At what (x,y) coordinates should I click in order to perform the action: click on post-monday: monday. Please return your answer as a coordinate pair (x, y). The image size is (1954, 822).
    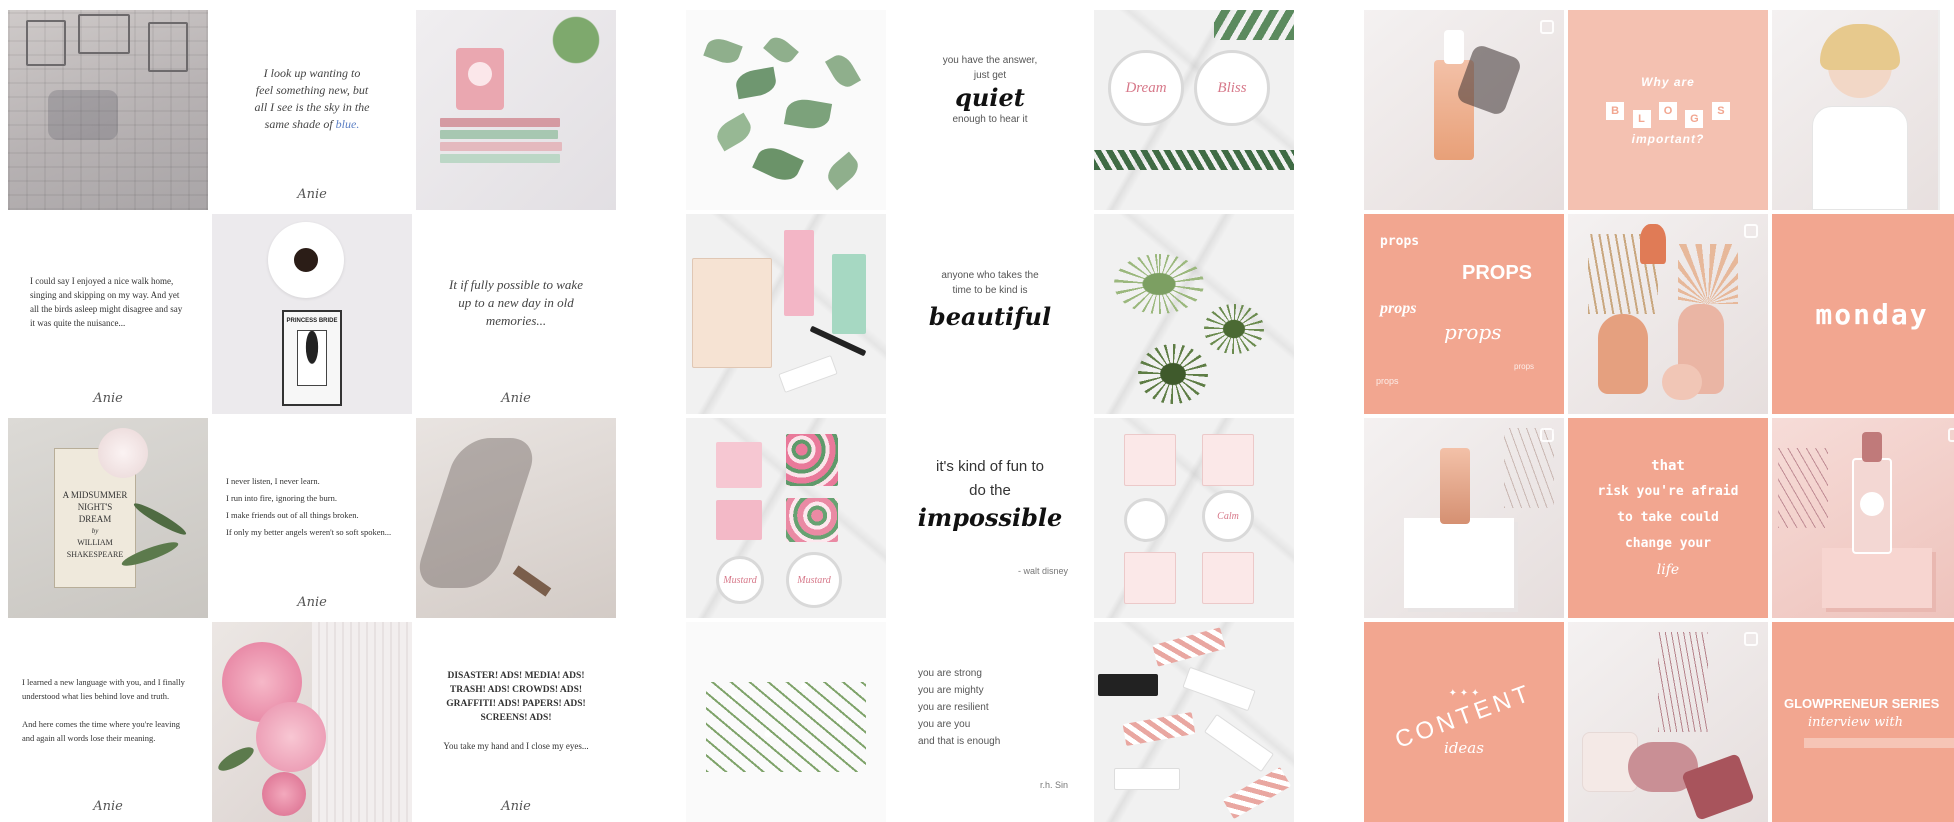
    Looking at the image, I should click on (1863, 314).